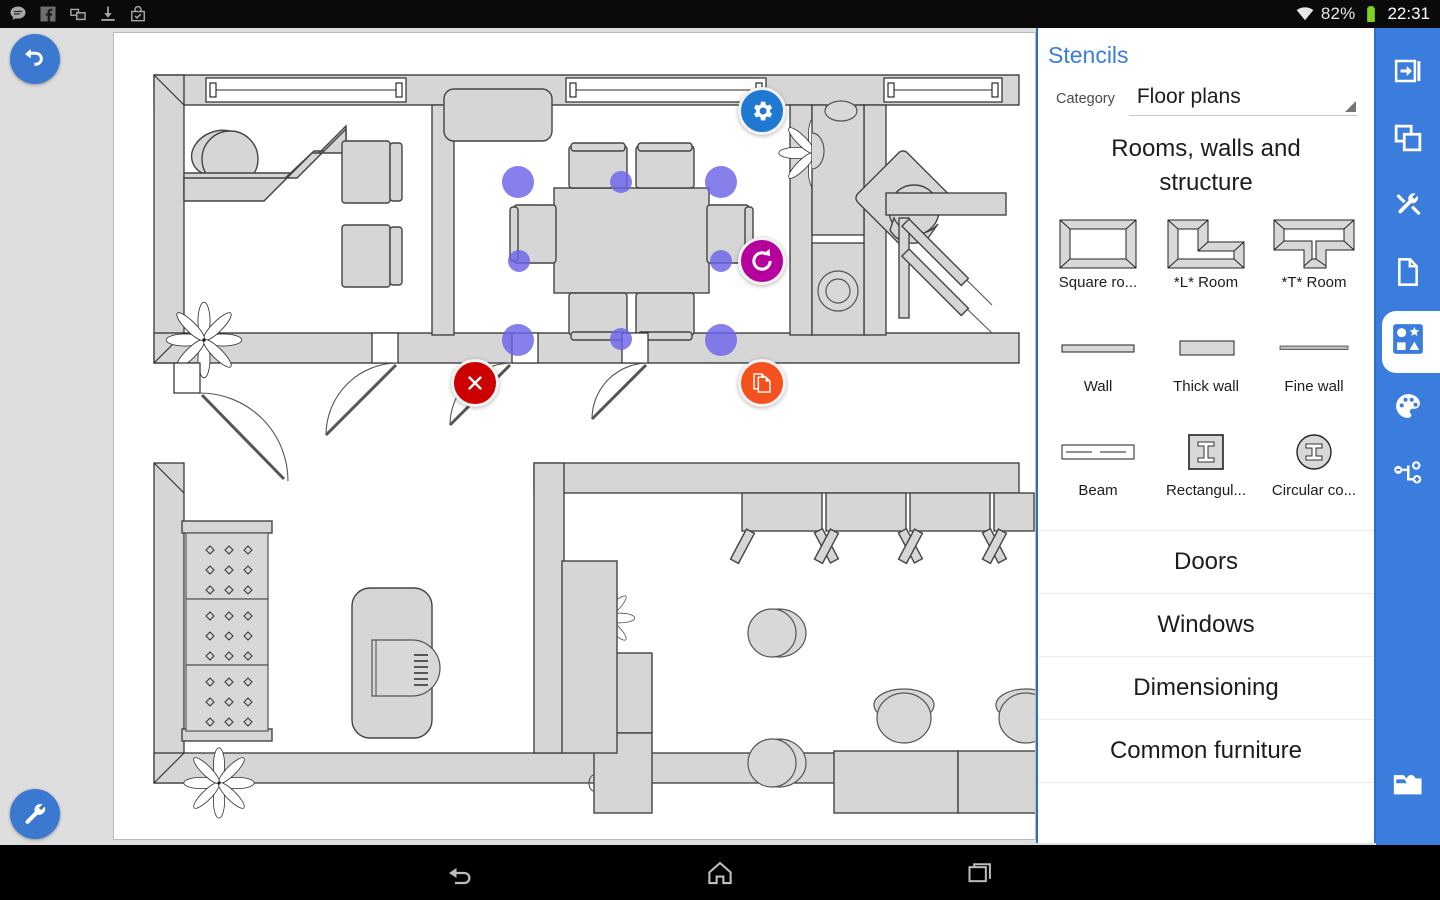 This screenshot has height=900, width=1440. I want to click on connector-icon, so click(1408, 475).